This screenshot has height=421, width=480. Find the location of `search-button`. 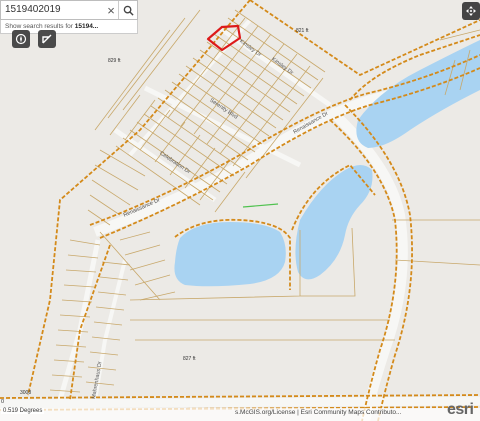

search-button is located at coordinates (127, 10).